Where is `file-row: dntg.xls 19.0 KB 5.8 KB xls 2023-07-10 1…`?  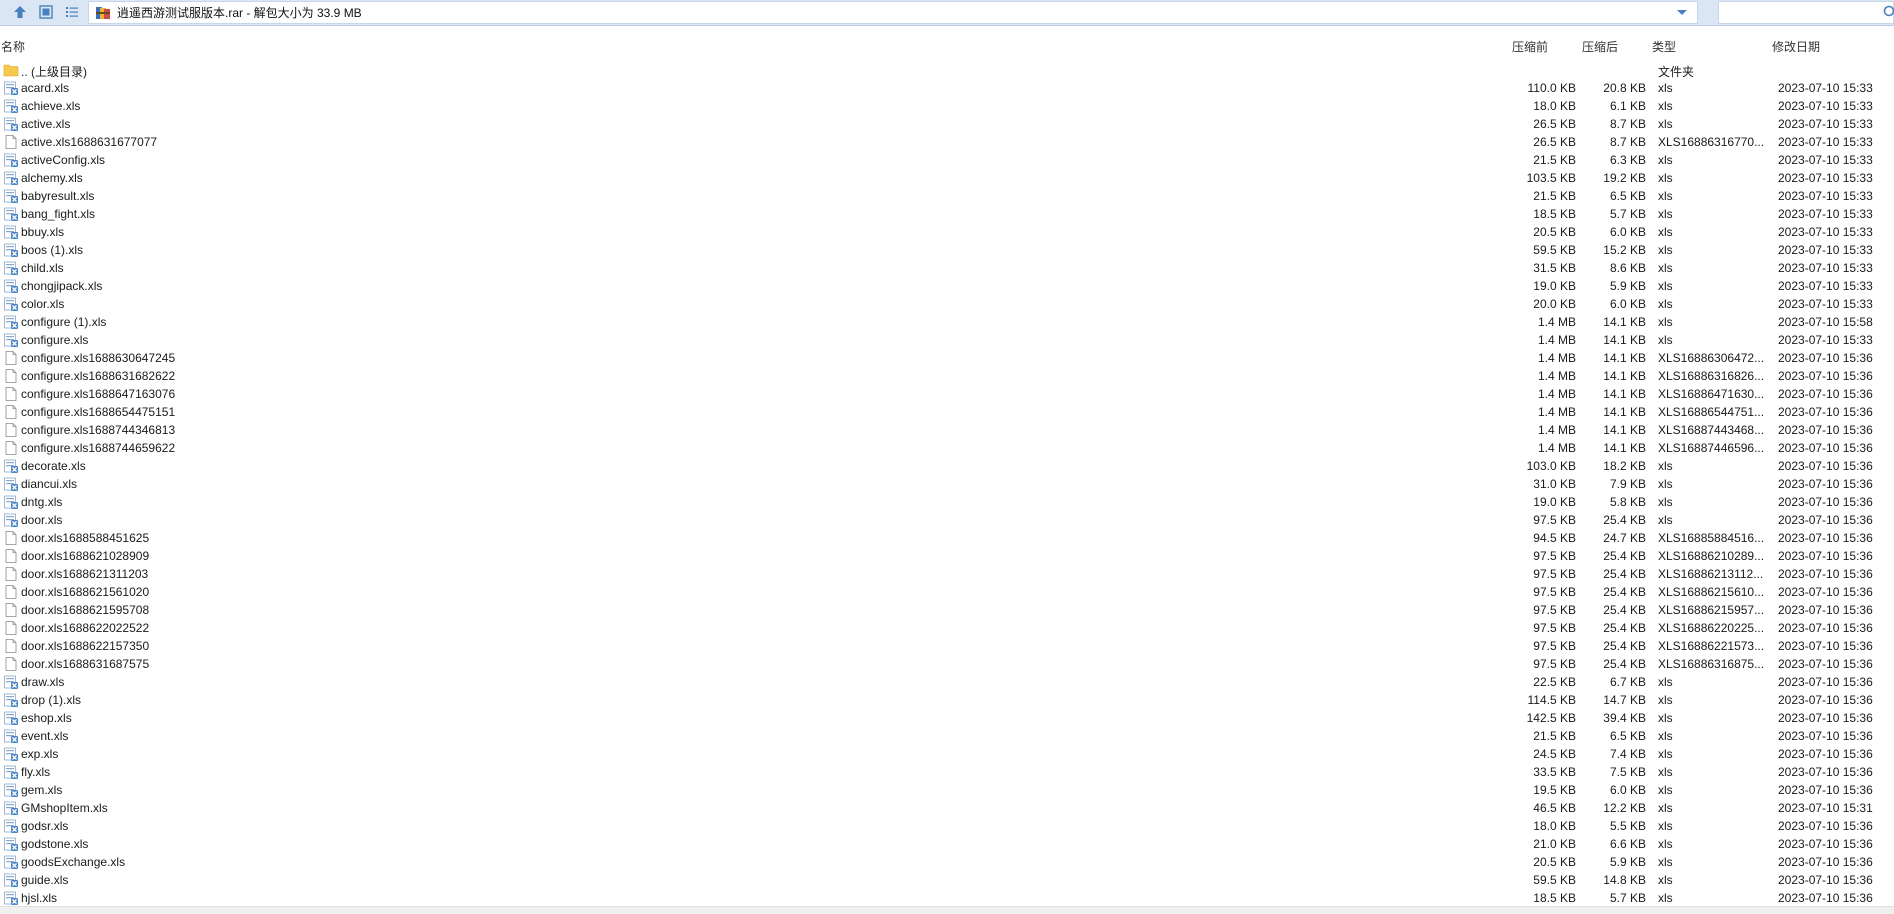
file-row: dntg.xls 19.0 KB 5.8 KB xls 2023-07-10 1… is located at coordinates (947, 502).